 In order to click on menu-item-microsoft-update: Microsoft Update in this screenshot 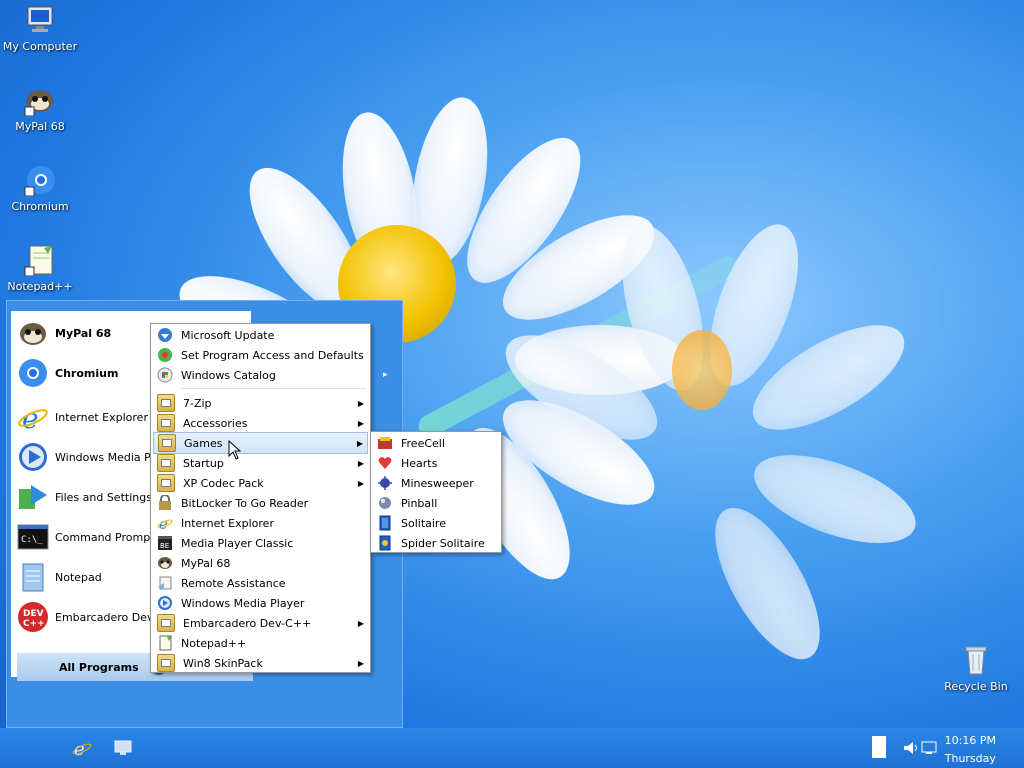, I will do `click(260, 335)`.